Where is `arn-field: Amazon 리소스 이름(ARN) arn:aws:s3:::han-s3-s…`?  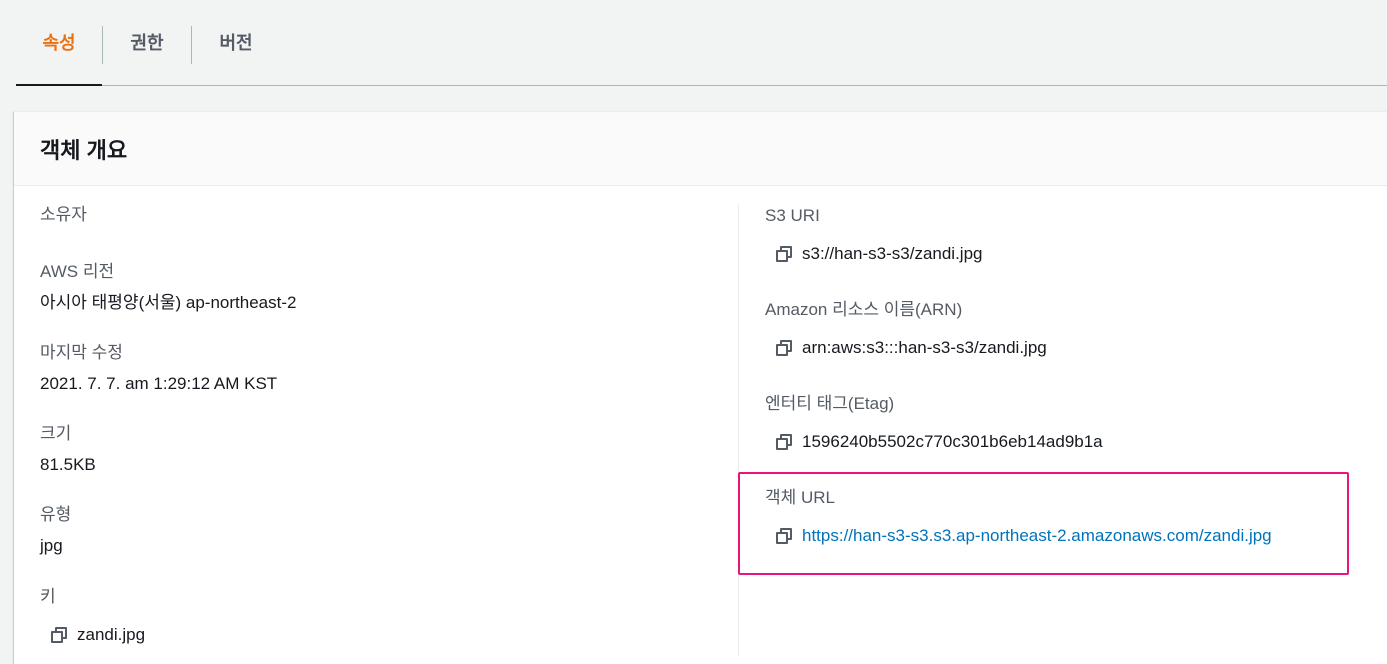
arn-field: Amazon 리소스 이름(ARN) arn:aws:s3:::han-s3-s… is located at coordinates (906, 329).